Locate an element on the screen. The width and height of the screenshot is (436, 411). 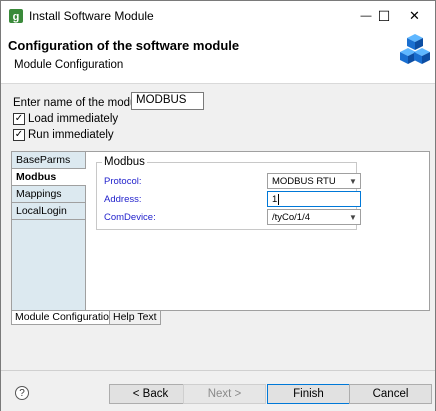
comdevice-select: /tyCo/1/4 ▼ is located at coordinates (314, 217).